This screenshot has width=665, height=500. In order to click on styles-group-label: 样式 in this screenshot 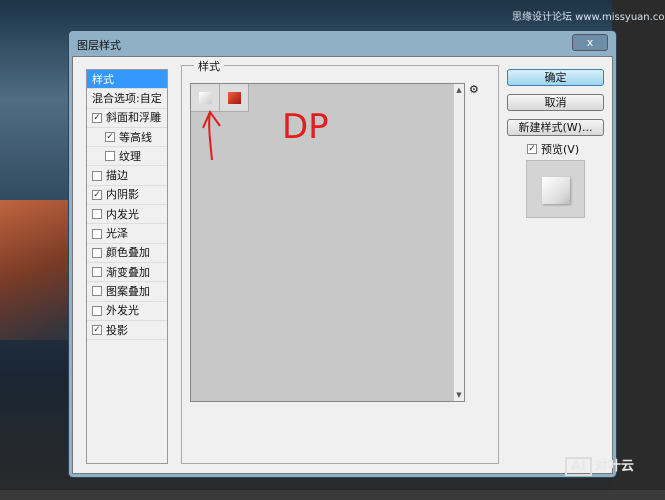, I will do `click(209, 66)`.